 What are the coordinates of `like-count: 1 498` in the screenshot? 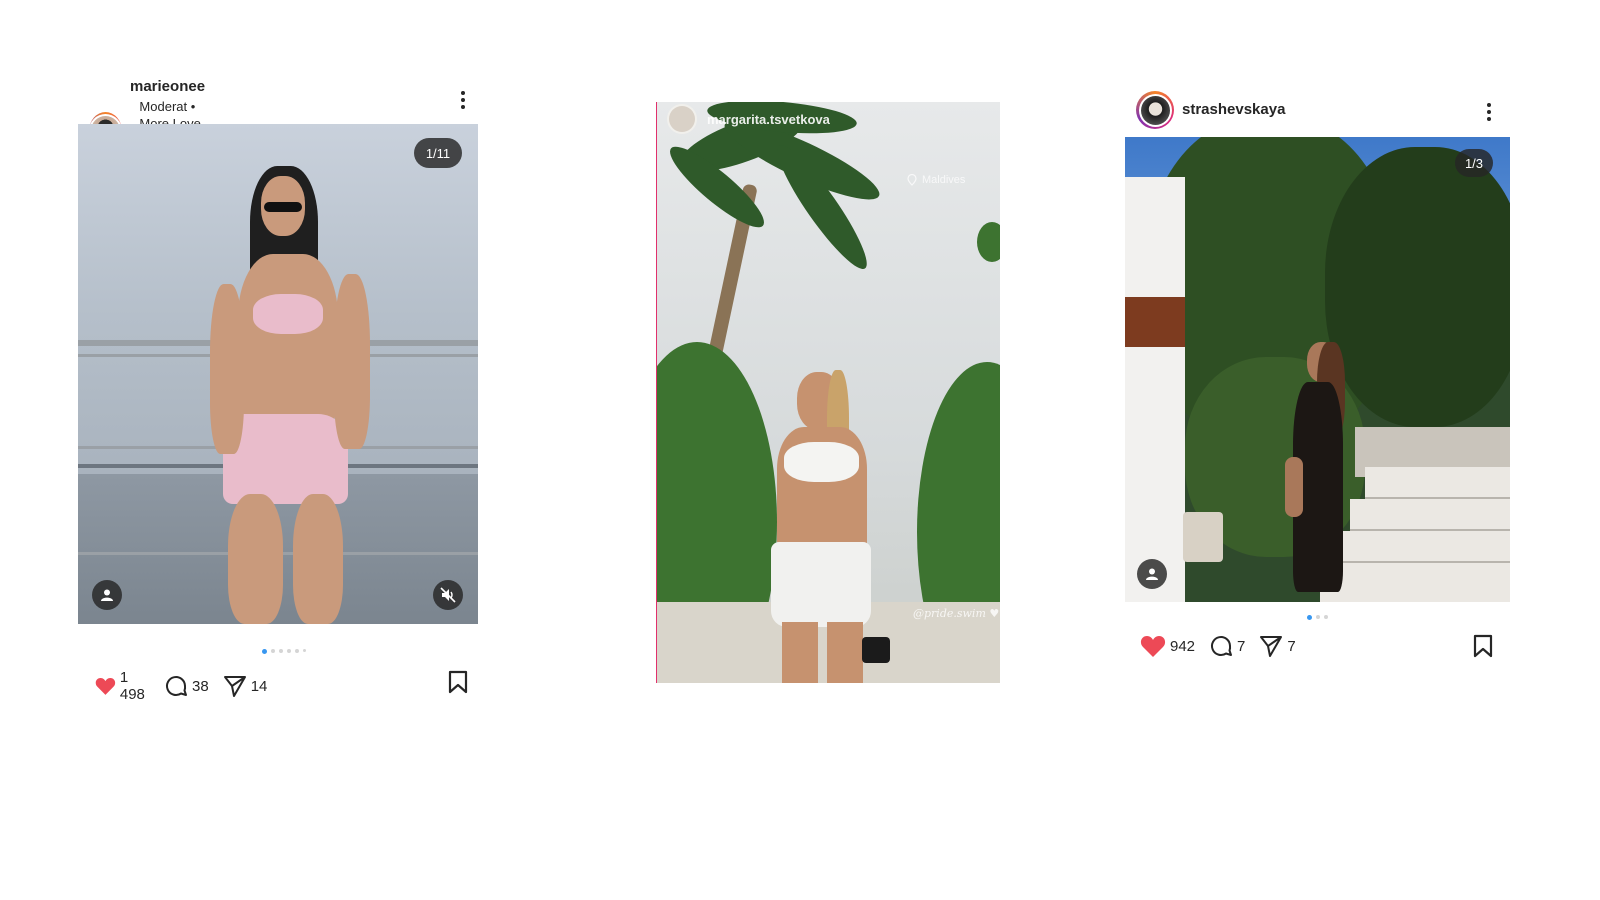 It's located at (132, 686).